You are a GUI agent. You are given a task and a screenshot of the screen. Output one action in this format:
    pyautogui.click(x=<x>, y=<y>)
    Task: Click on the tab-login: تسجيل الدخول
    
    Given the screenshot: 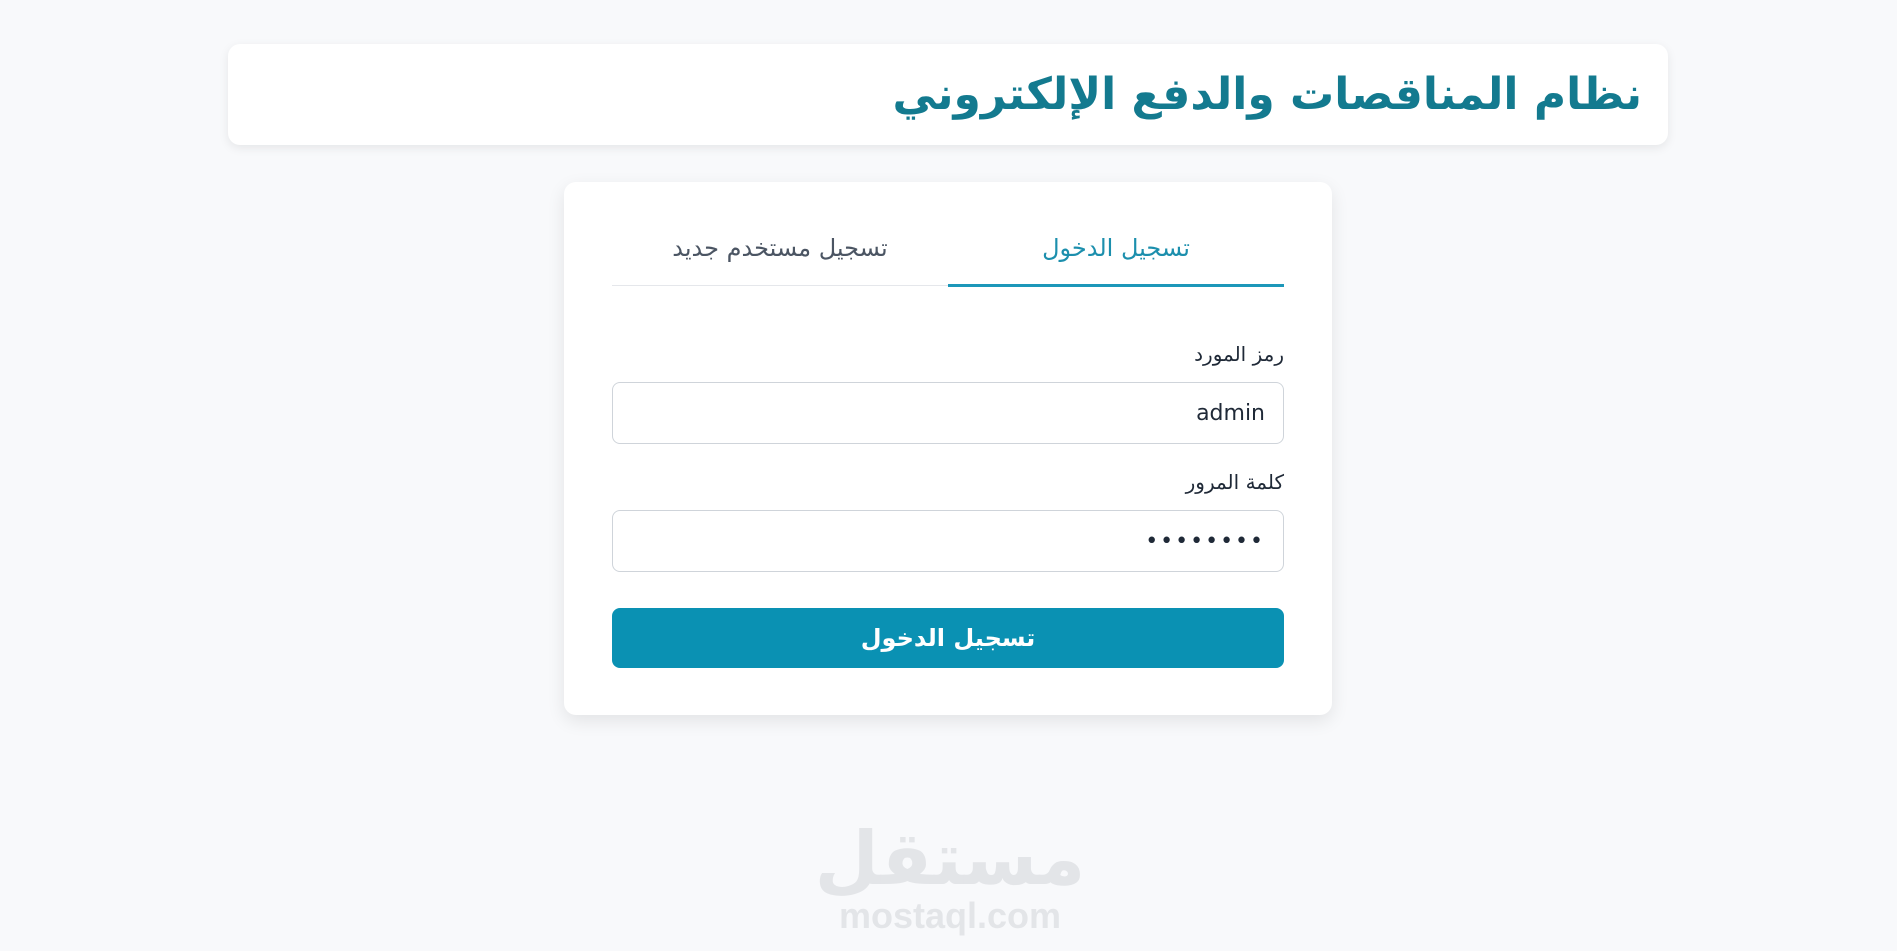 What is the action you would take?
    pyautogui.click(x=1116, y=260)
    